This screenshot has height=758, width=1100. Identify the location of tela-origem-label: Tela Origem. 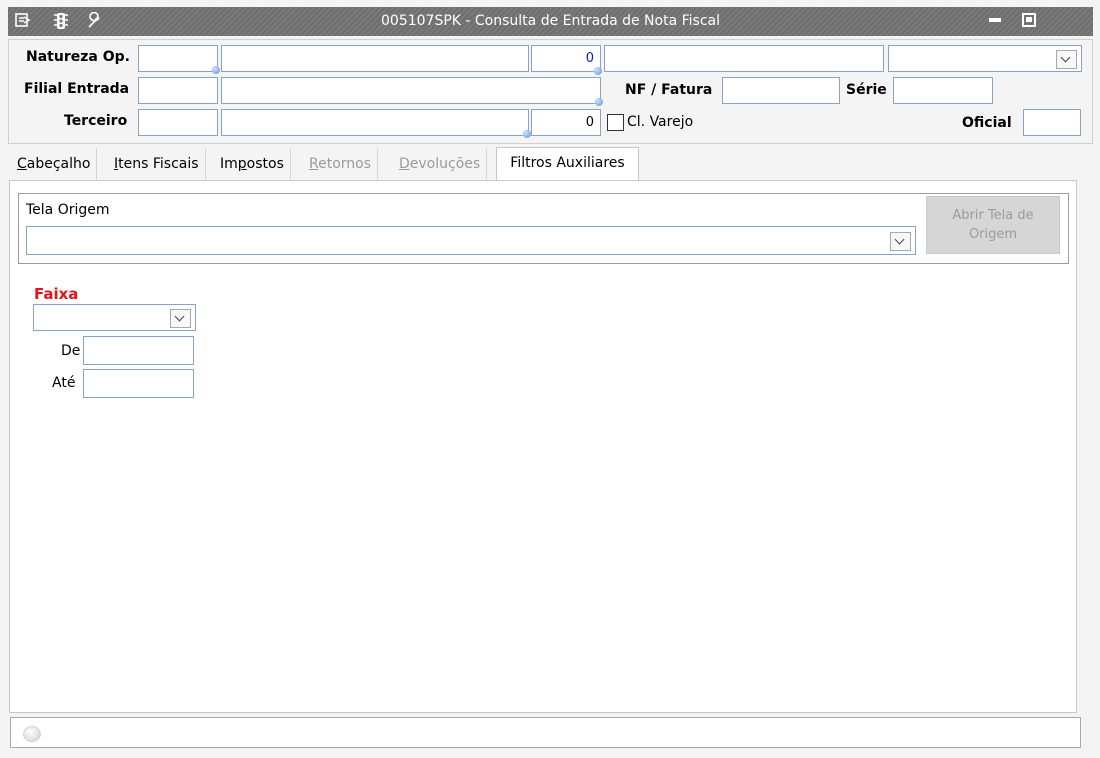
(68, 210).